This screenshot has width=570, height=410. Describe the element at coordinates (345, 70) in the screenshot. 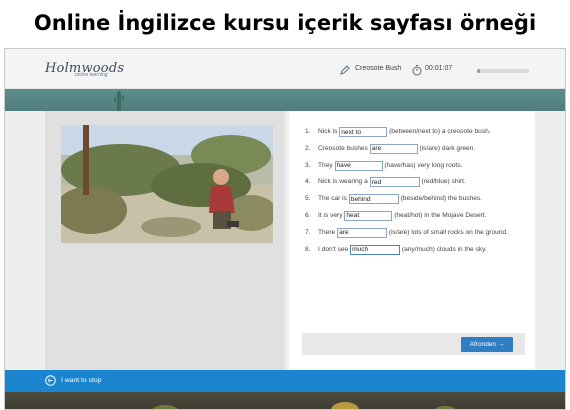

I see `pencil-icon` at that location.